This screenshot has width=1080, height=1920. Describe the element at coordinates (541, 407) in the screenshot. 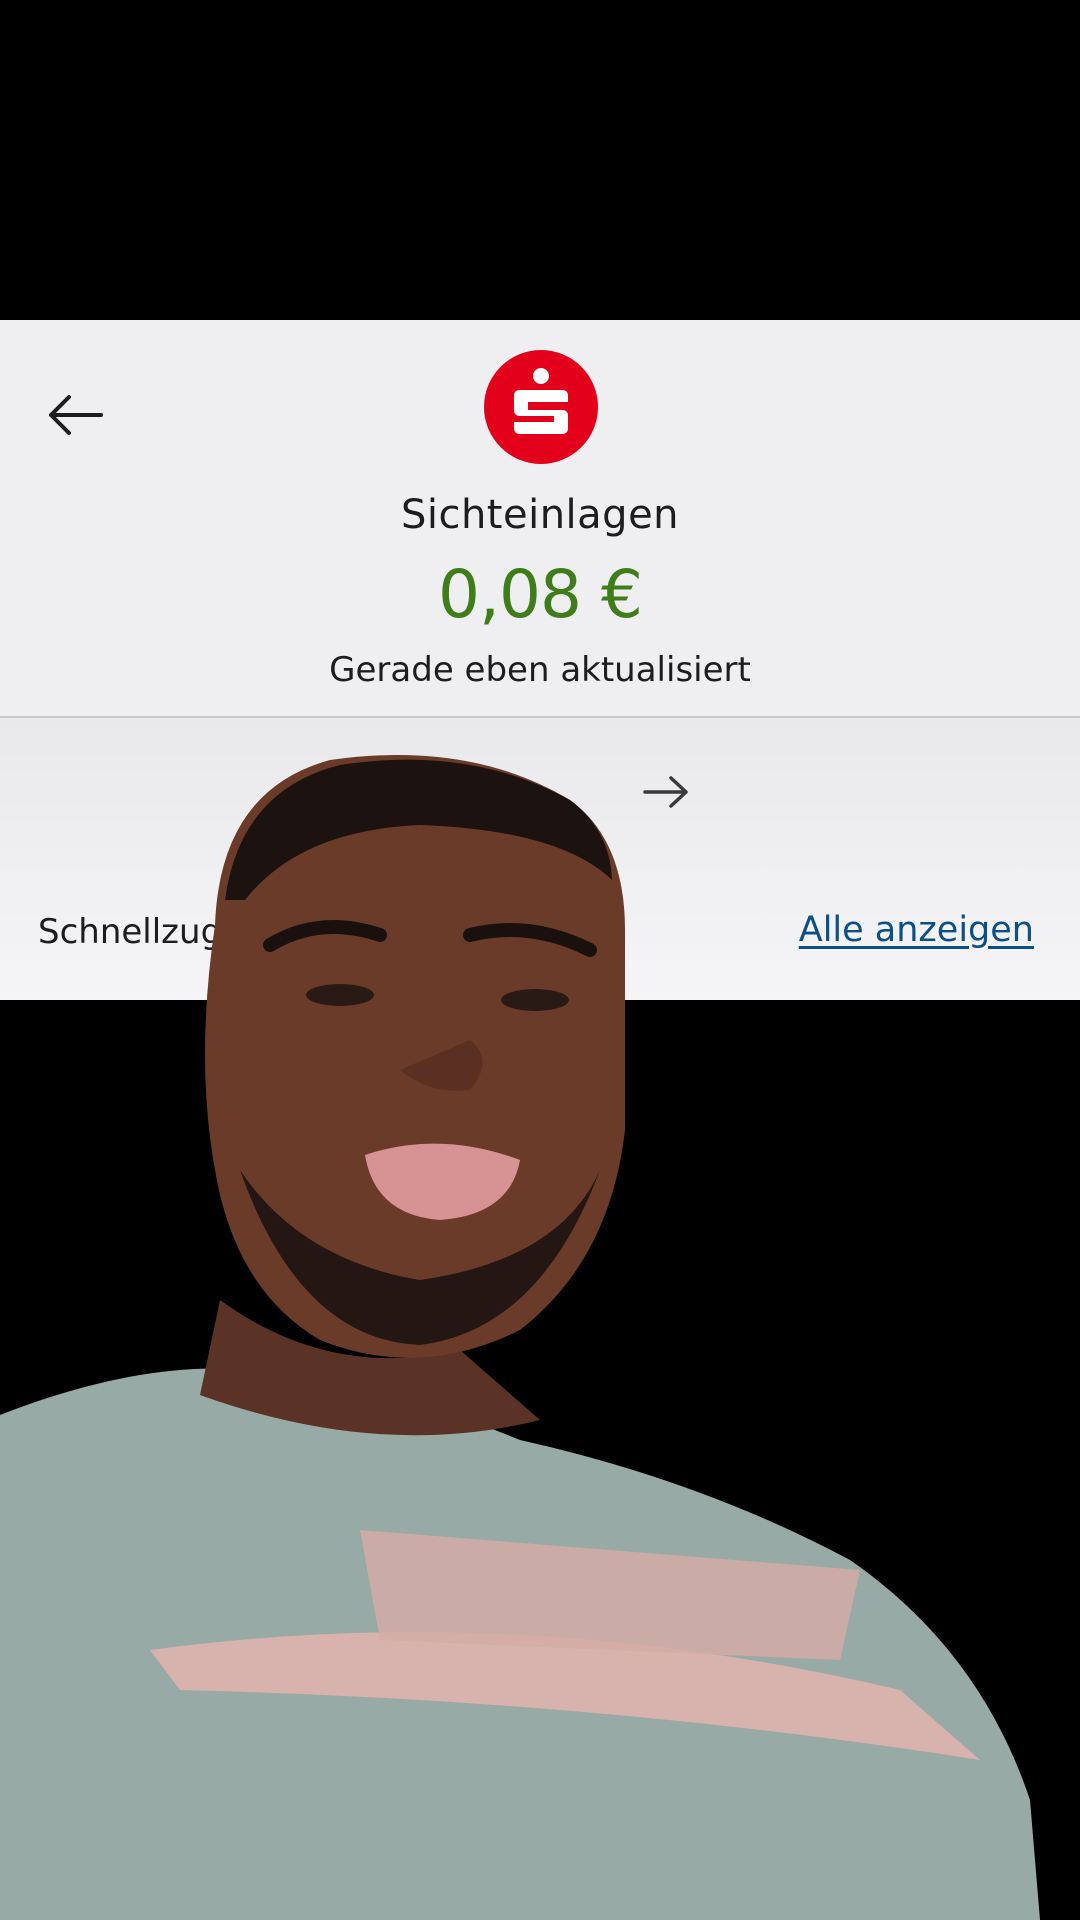

I see `sparkasse-logo` at that location.